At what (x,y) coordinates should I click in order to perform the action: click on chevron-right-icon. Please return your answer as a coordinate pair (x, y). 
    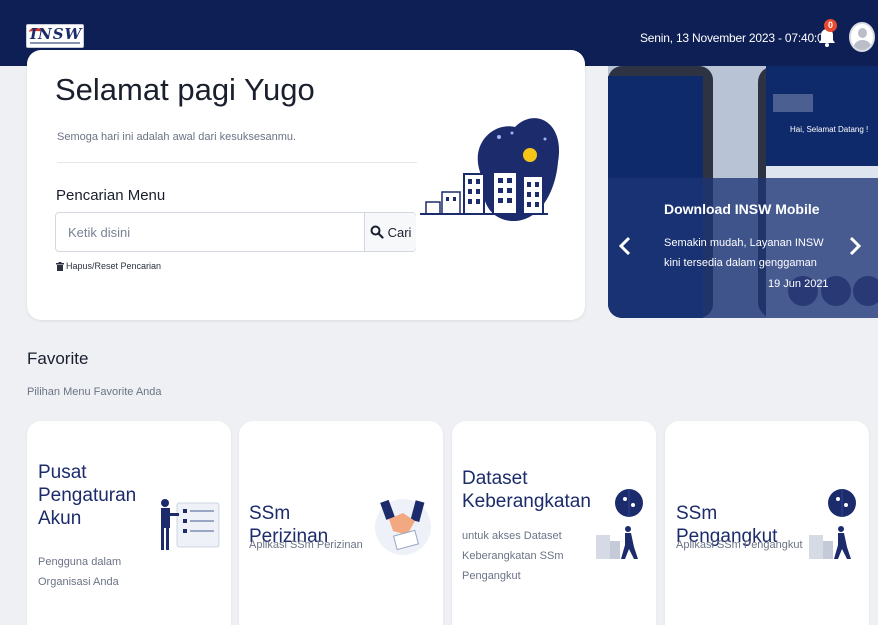
    Looking at the image, I should click on (855, 246).